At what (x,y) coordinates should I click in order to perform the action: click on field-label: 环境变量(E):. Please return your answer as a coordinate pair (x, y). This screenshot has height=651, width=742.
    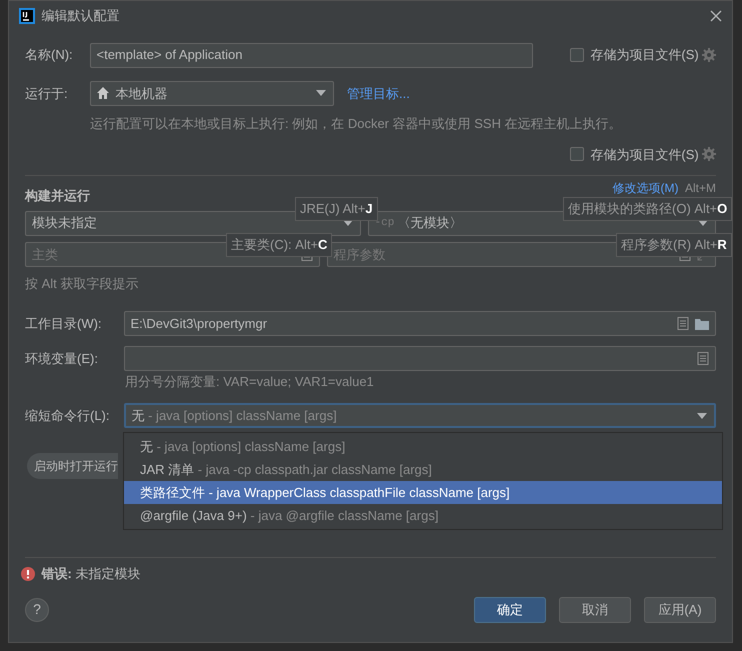
    Looking at the image, I should click on (62, 359).